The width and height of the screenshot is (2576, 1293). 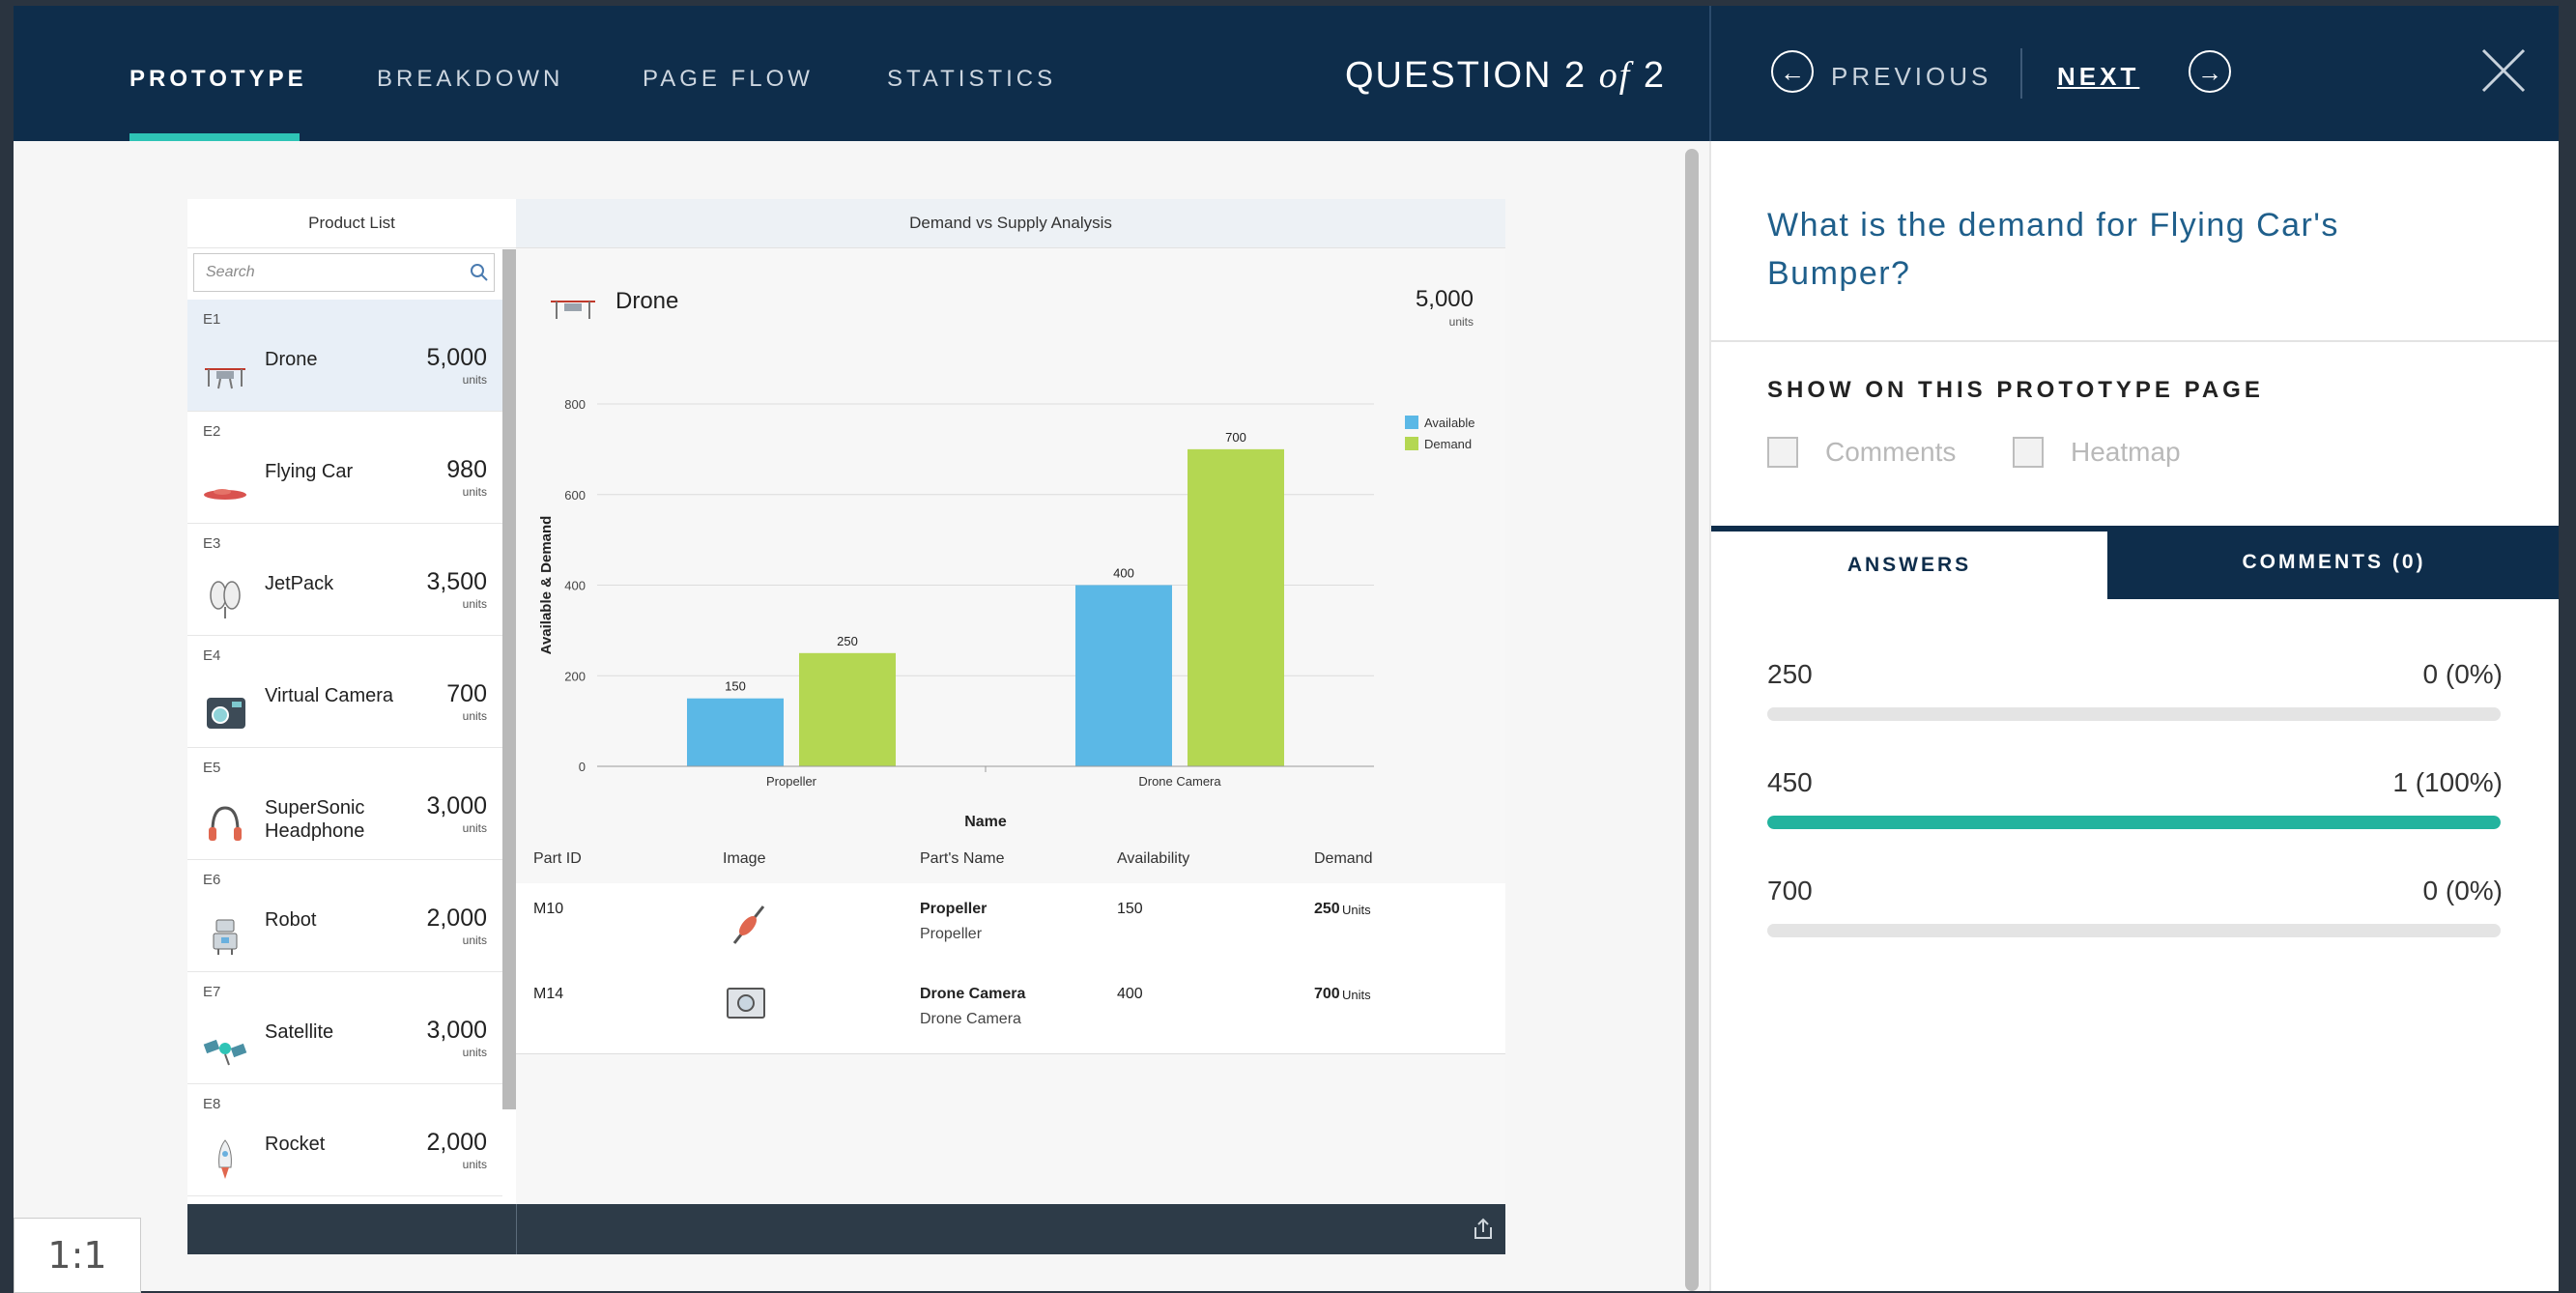 I want to click on jetpack-icon, so click(x=226, y=600).